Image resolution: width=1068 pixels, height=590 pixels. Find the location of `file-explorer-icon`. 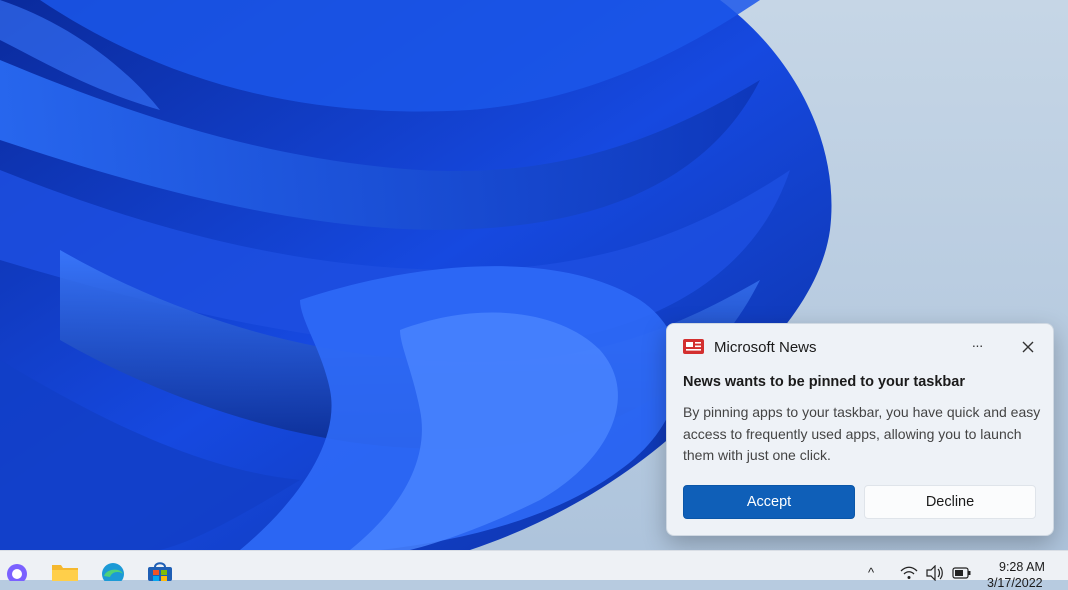

file-explorer-icon is located at coordinates (65, 571).